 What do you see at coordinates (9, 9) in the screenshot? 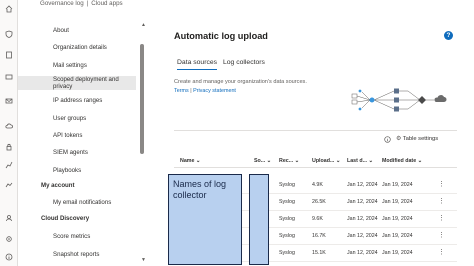
I see `home-icon` at bounding box center [9, 9].